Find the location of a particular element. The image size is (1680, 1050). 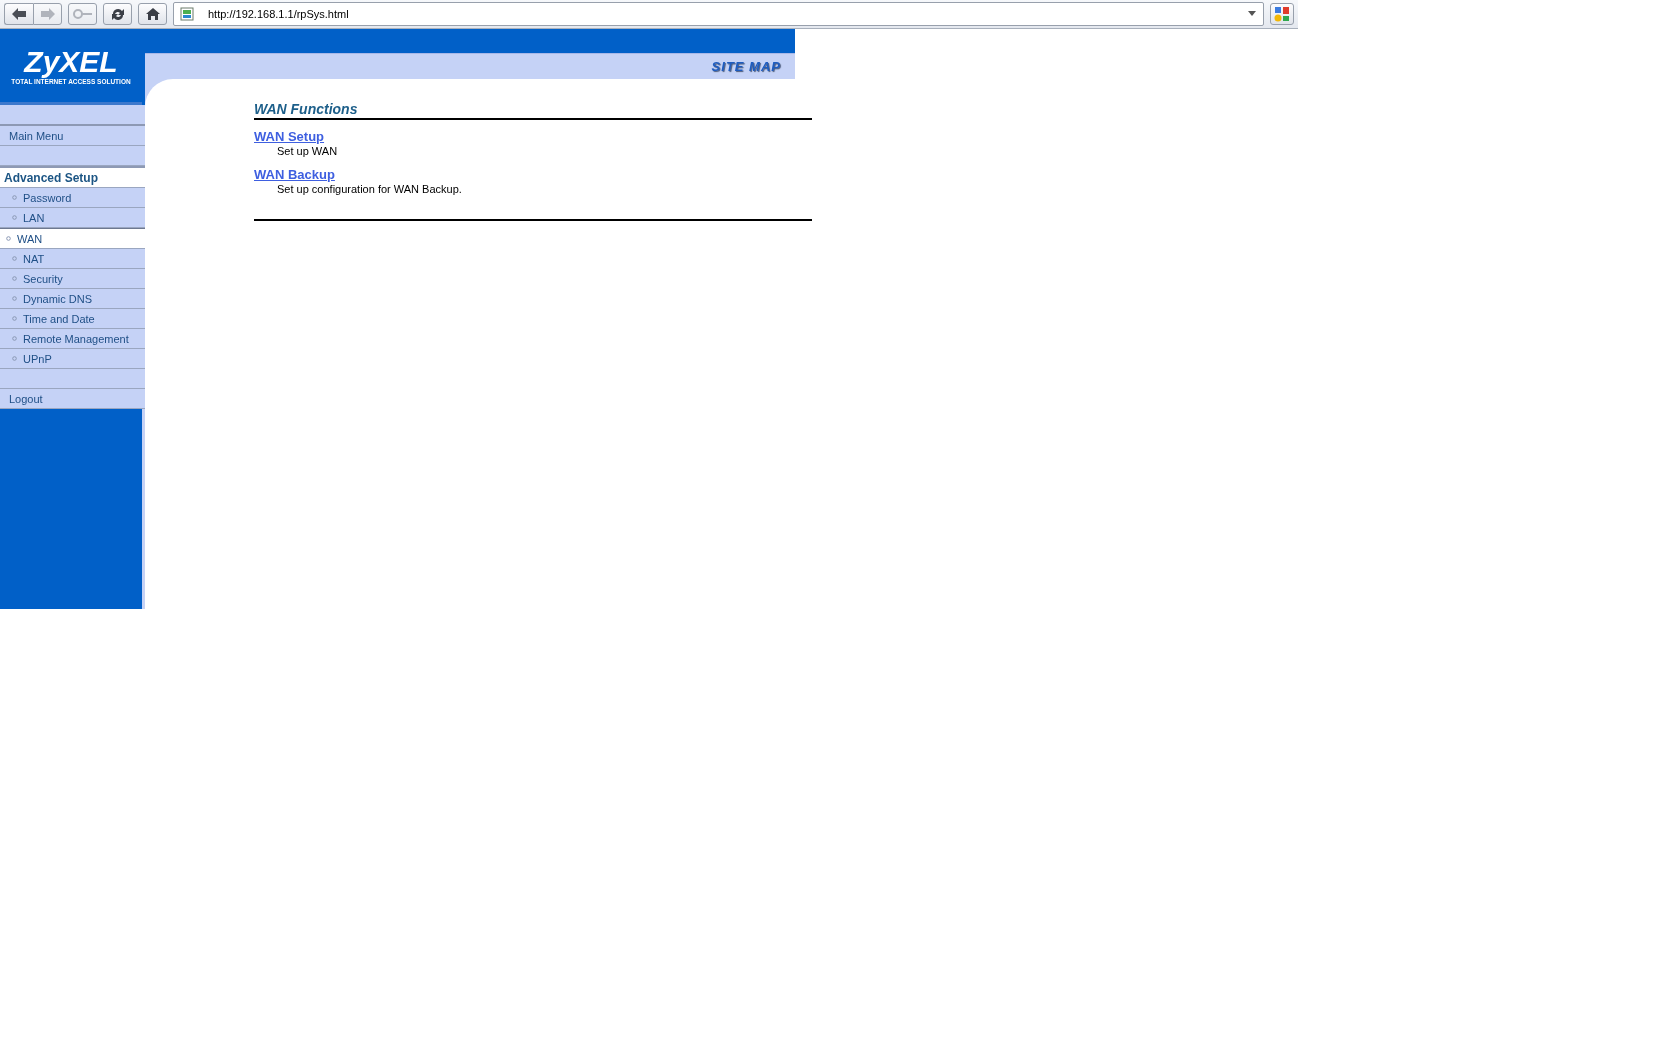

arrow-right-icon is located at coordinates (47, 14).